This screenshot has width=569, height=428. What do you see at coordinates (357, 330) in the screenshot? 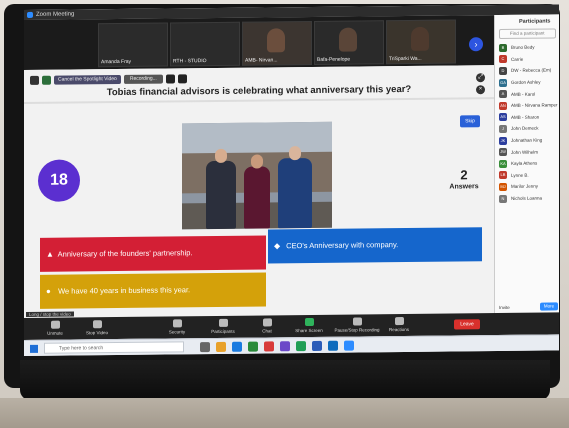
I see `toolbar-label: Pause/Stop Recording` at bounding box center [357, 330].